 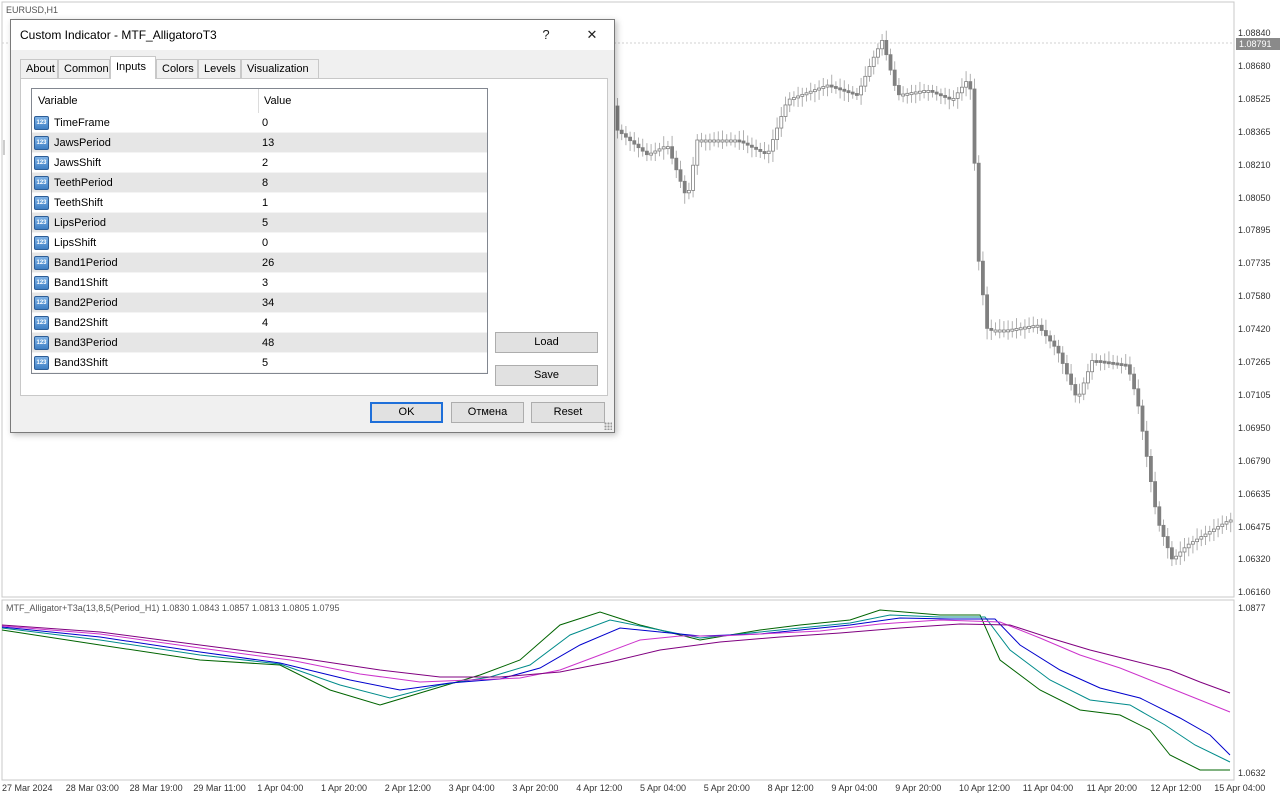 What do you see at coordinates (1252, 608) in the screenshot?
I see `indicator-scale-top: 1.0877` at bounding box center [1252, 608].